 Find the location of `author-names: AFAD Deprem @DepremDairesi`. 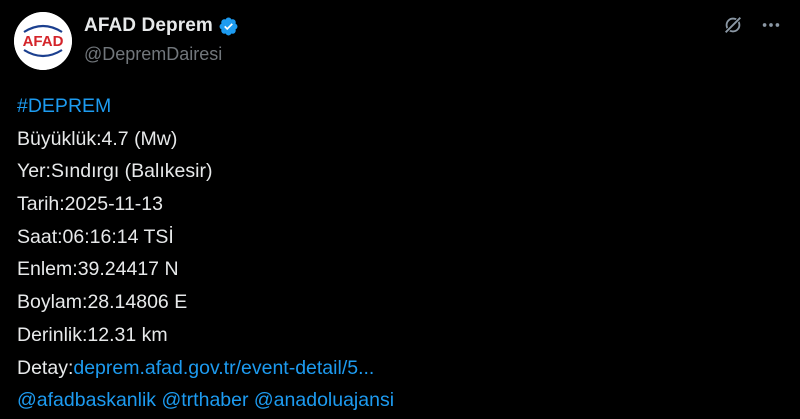

author-names: AFAD Deprem @DepremDairesi is located at coordinates (161, 39).